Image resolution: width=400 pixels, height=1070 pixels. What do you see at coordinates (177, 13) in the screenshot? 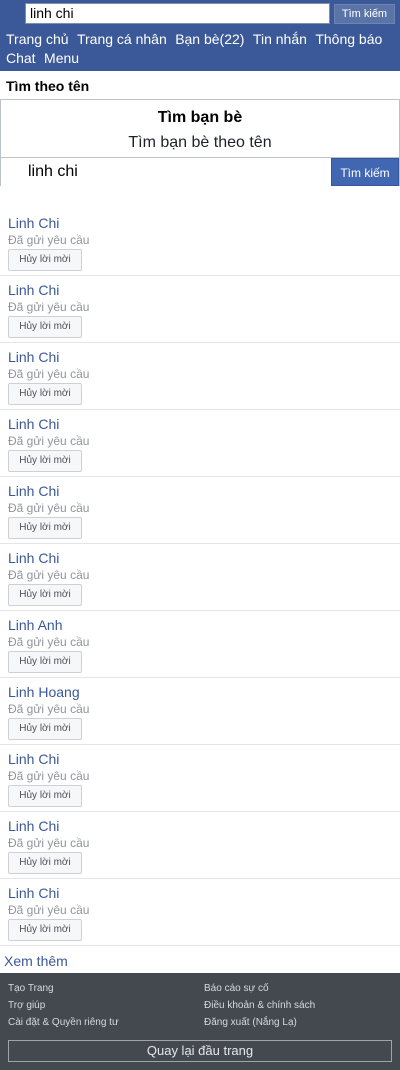
I see `header-search-input: linh chi` at bounding box center [177, 13].